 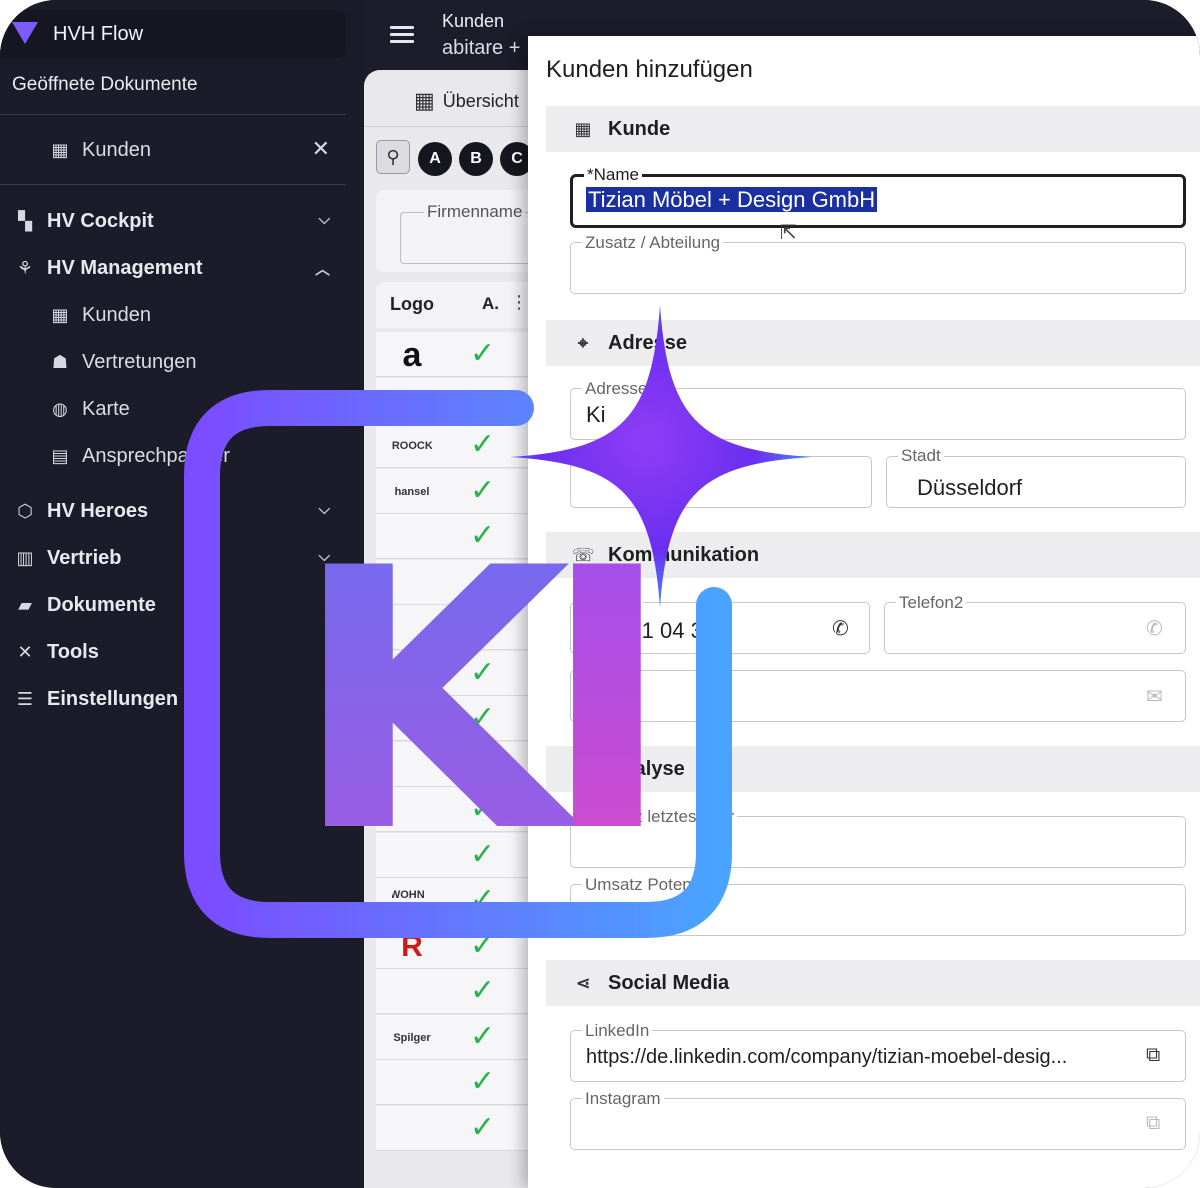 What do you see at coordinates (324, 219) in the screenshot?
I see `chevron-down-icon: ⌵` at bounding box center [324, 219].